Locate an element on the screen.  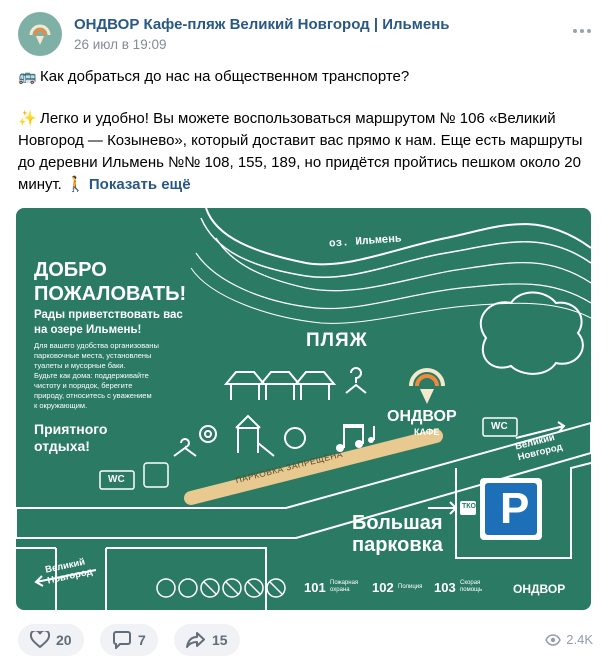
walk-icon: 🚶 is located at coordinates (75, 184).